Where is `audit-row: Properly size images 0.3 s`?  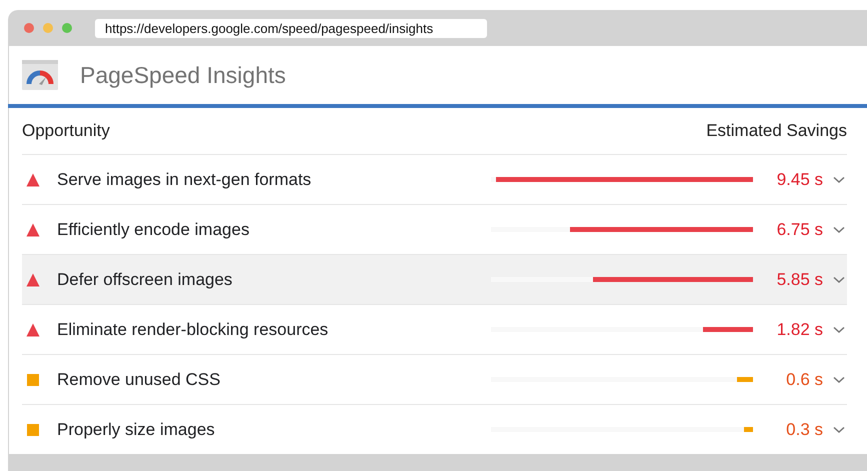 audit-row: Properly size images 0.3 s is located at coordinates (434, 429).